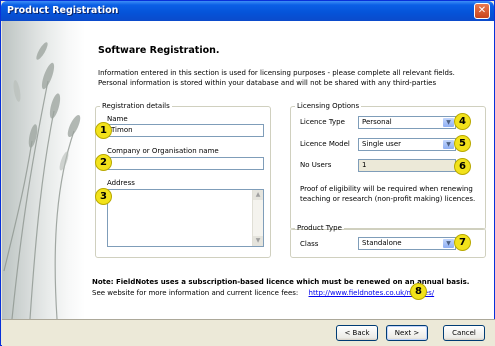 Image resolution: width=495 pixels, height=346 pixels. Describe the element at coordinates (382, 243) in the screenshot. I see `class-value: Standalone` at that location.